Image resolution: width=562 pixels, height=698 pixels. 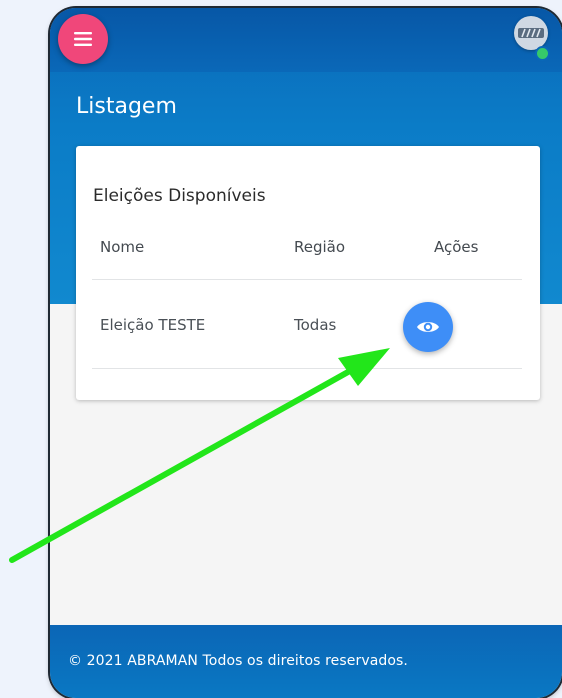 What do you see at coordinates (122, 247) in the screenshot?
I see `column-header-name: Nome` at bounding box center [122, 247].